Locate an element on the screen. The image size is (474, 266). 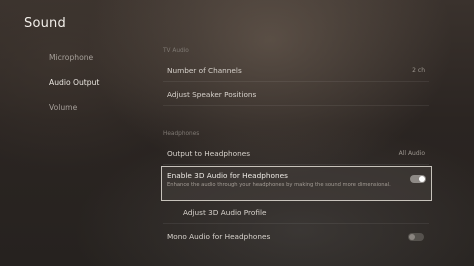
enable-3d-audio-label: Enable 3D Audio for Headphones is located at coordinates (227, 175).